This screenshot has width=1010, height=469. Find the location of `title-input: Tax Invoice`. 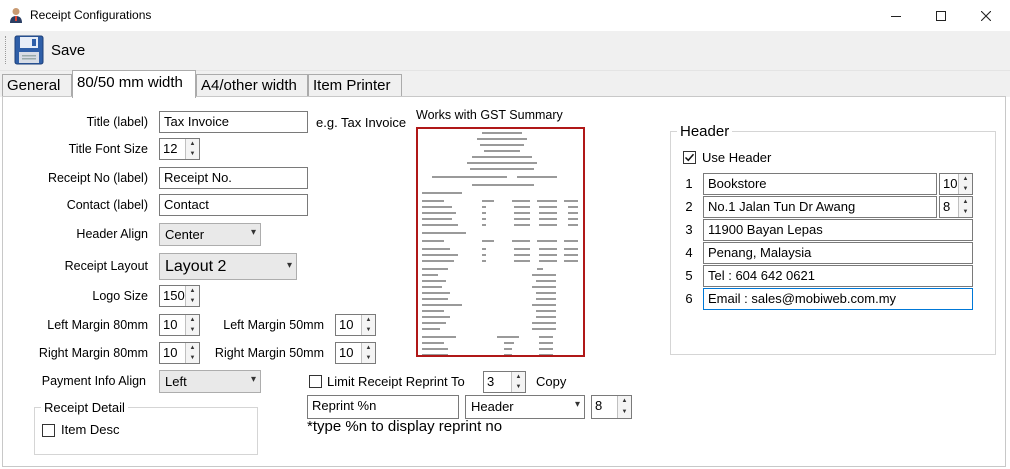

title-input: Tax Invoice is located at coordinates (233, 122).